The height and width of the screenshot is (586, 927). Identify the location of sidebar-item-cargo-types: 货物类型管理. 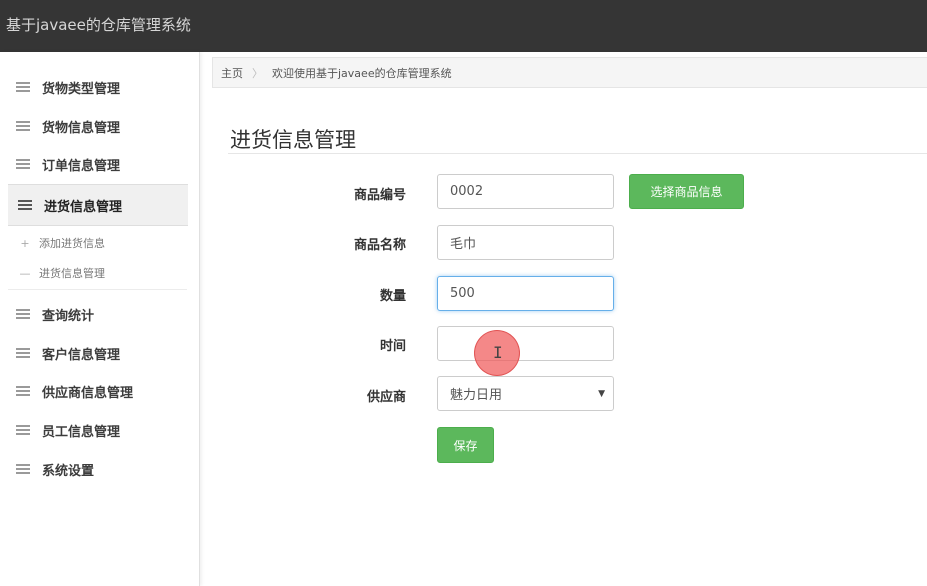
(99, 87).